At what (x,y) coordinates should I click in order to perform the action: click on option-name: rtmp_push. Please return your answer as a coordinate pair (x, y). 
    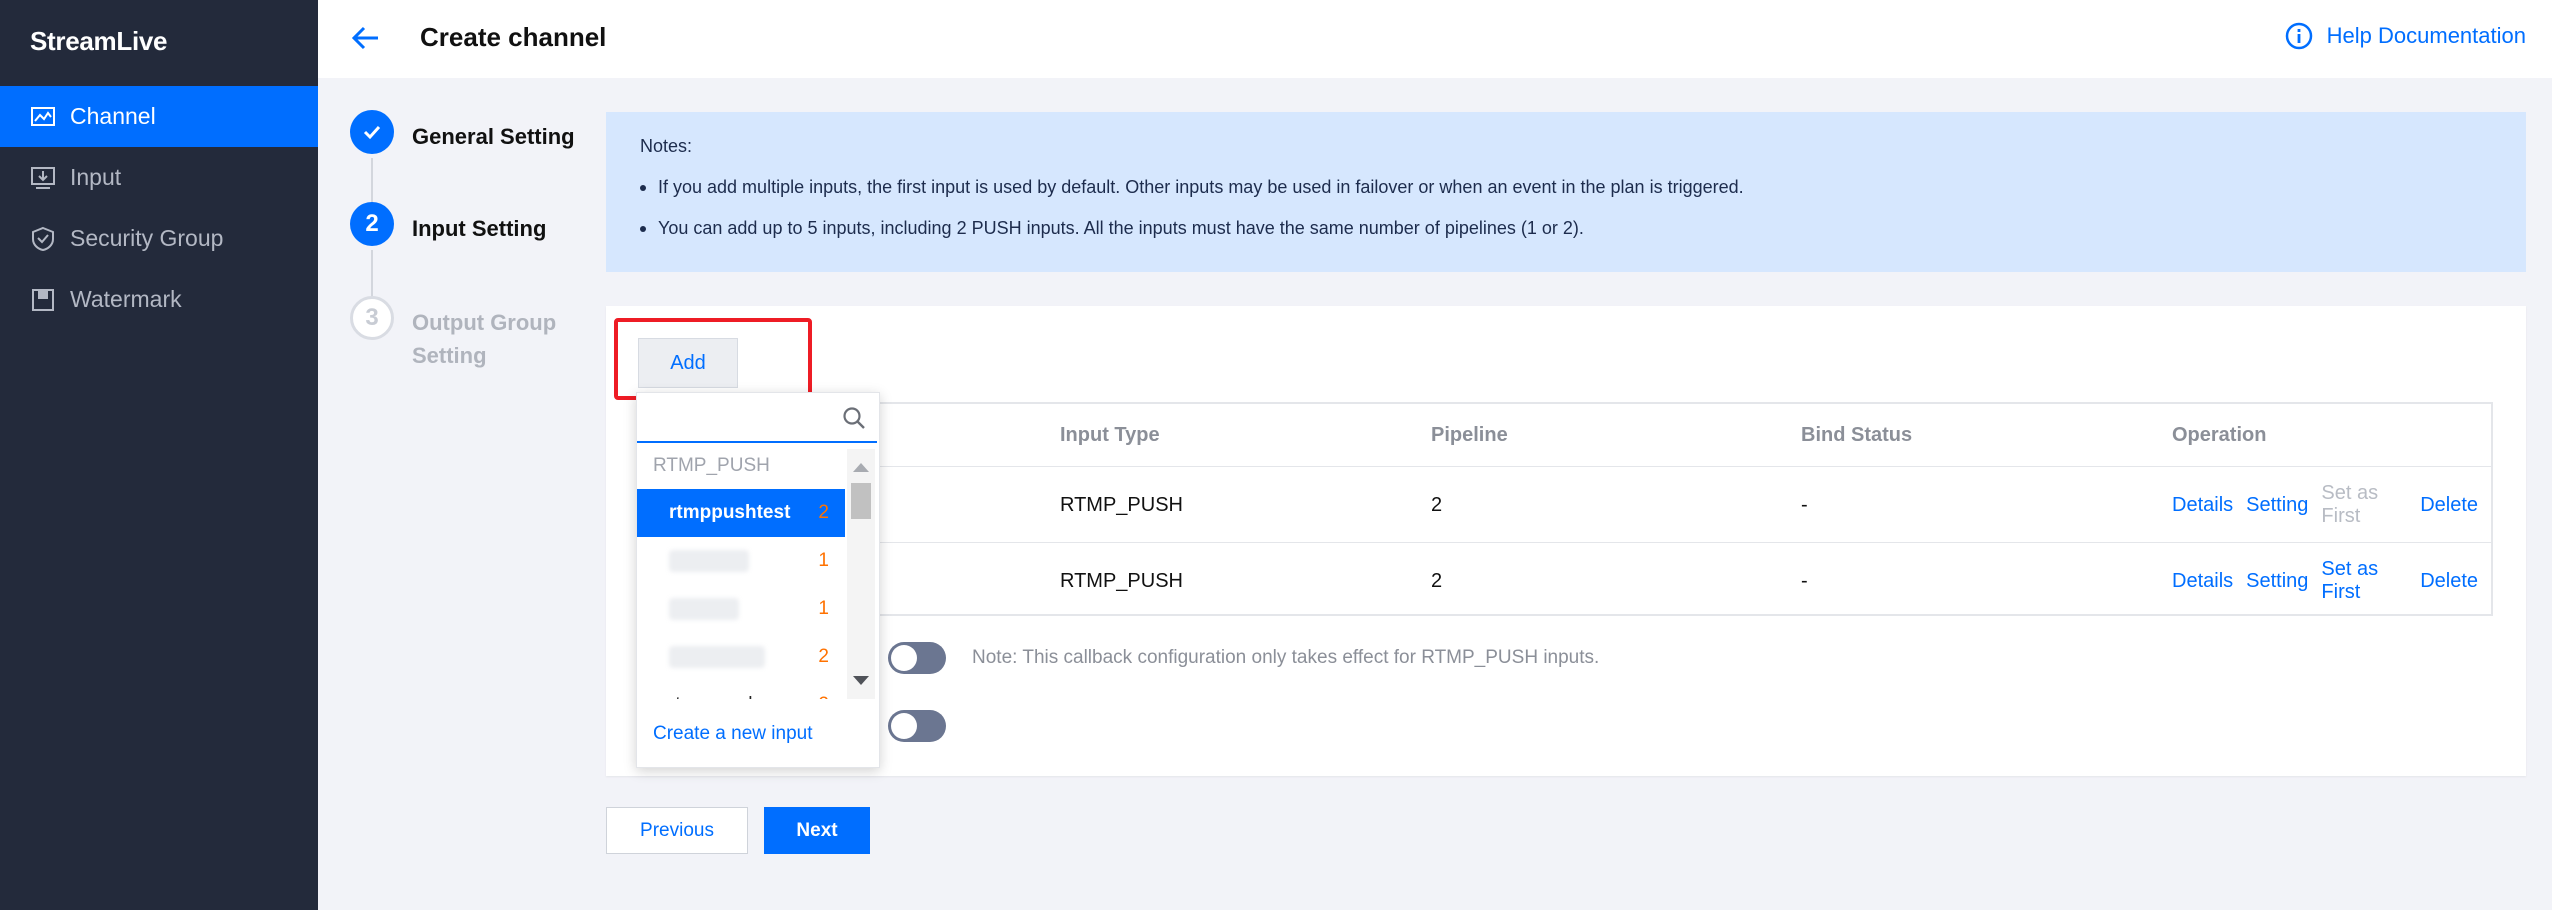
    Looking at the image, I should click on (714, 696).